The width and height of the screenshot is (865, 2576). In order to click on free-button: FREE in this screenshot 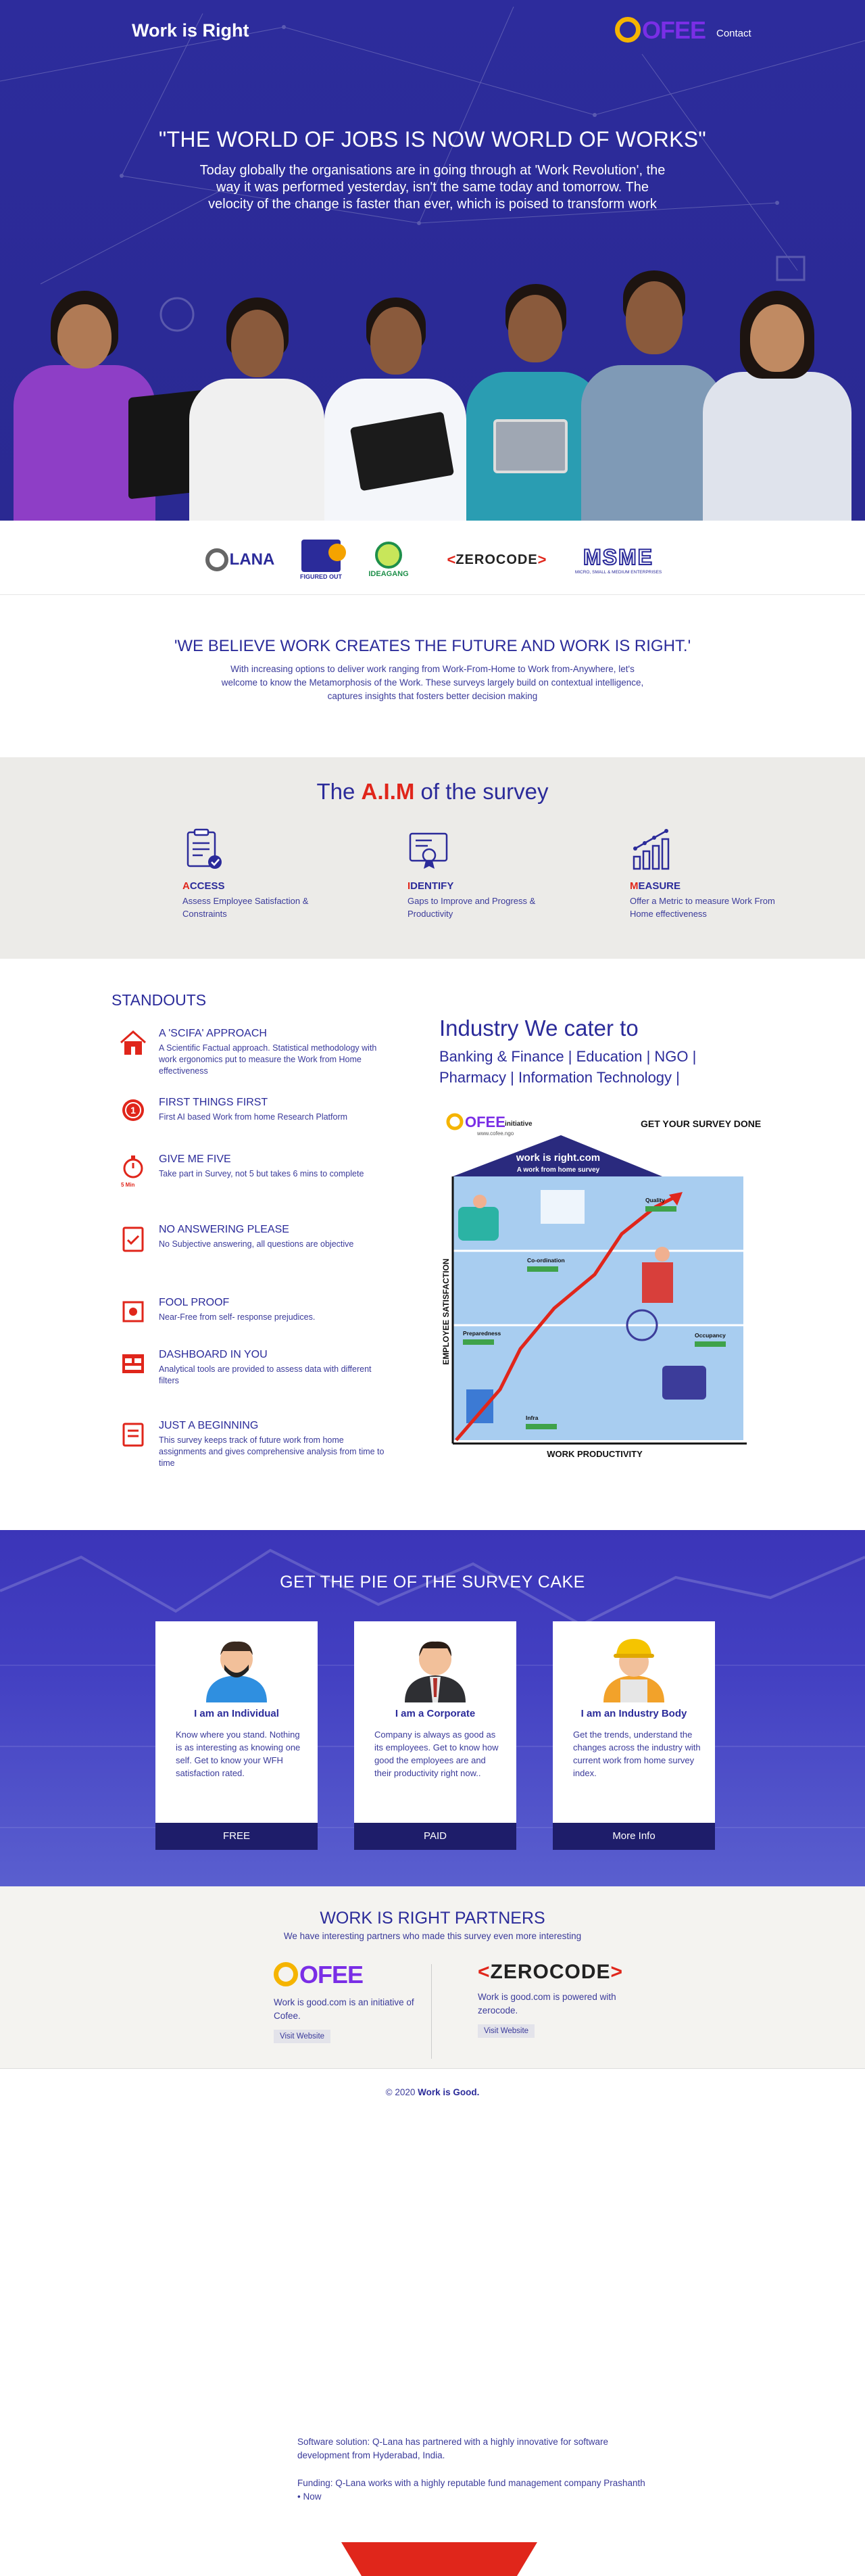, I will do `click(236, 1836)`.